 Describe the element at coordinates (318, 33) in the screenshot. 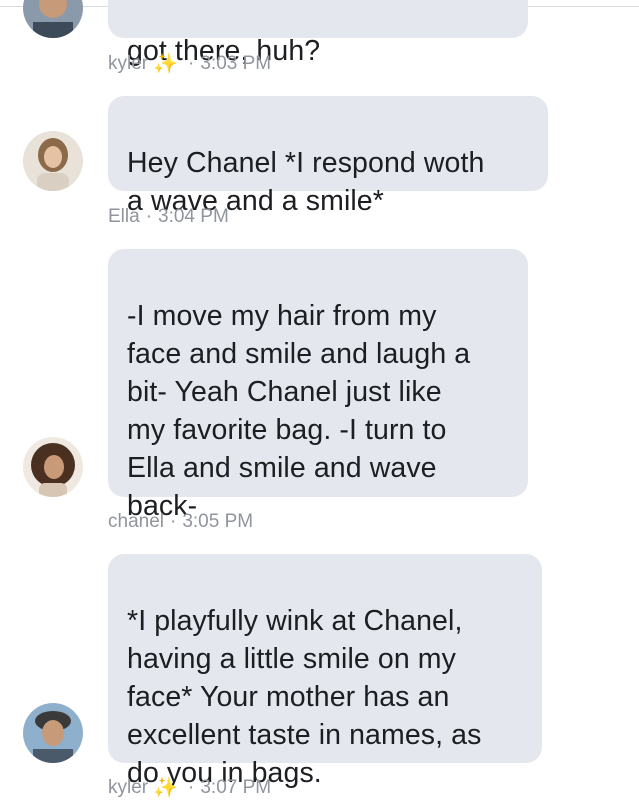

I see `message-bubble: got there, huh?` at that location.